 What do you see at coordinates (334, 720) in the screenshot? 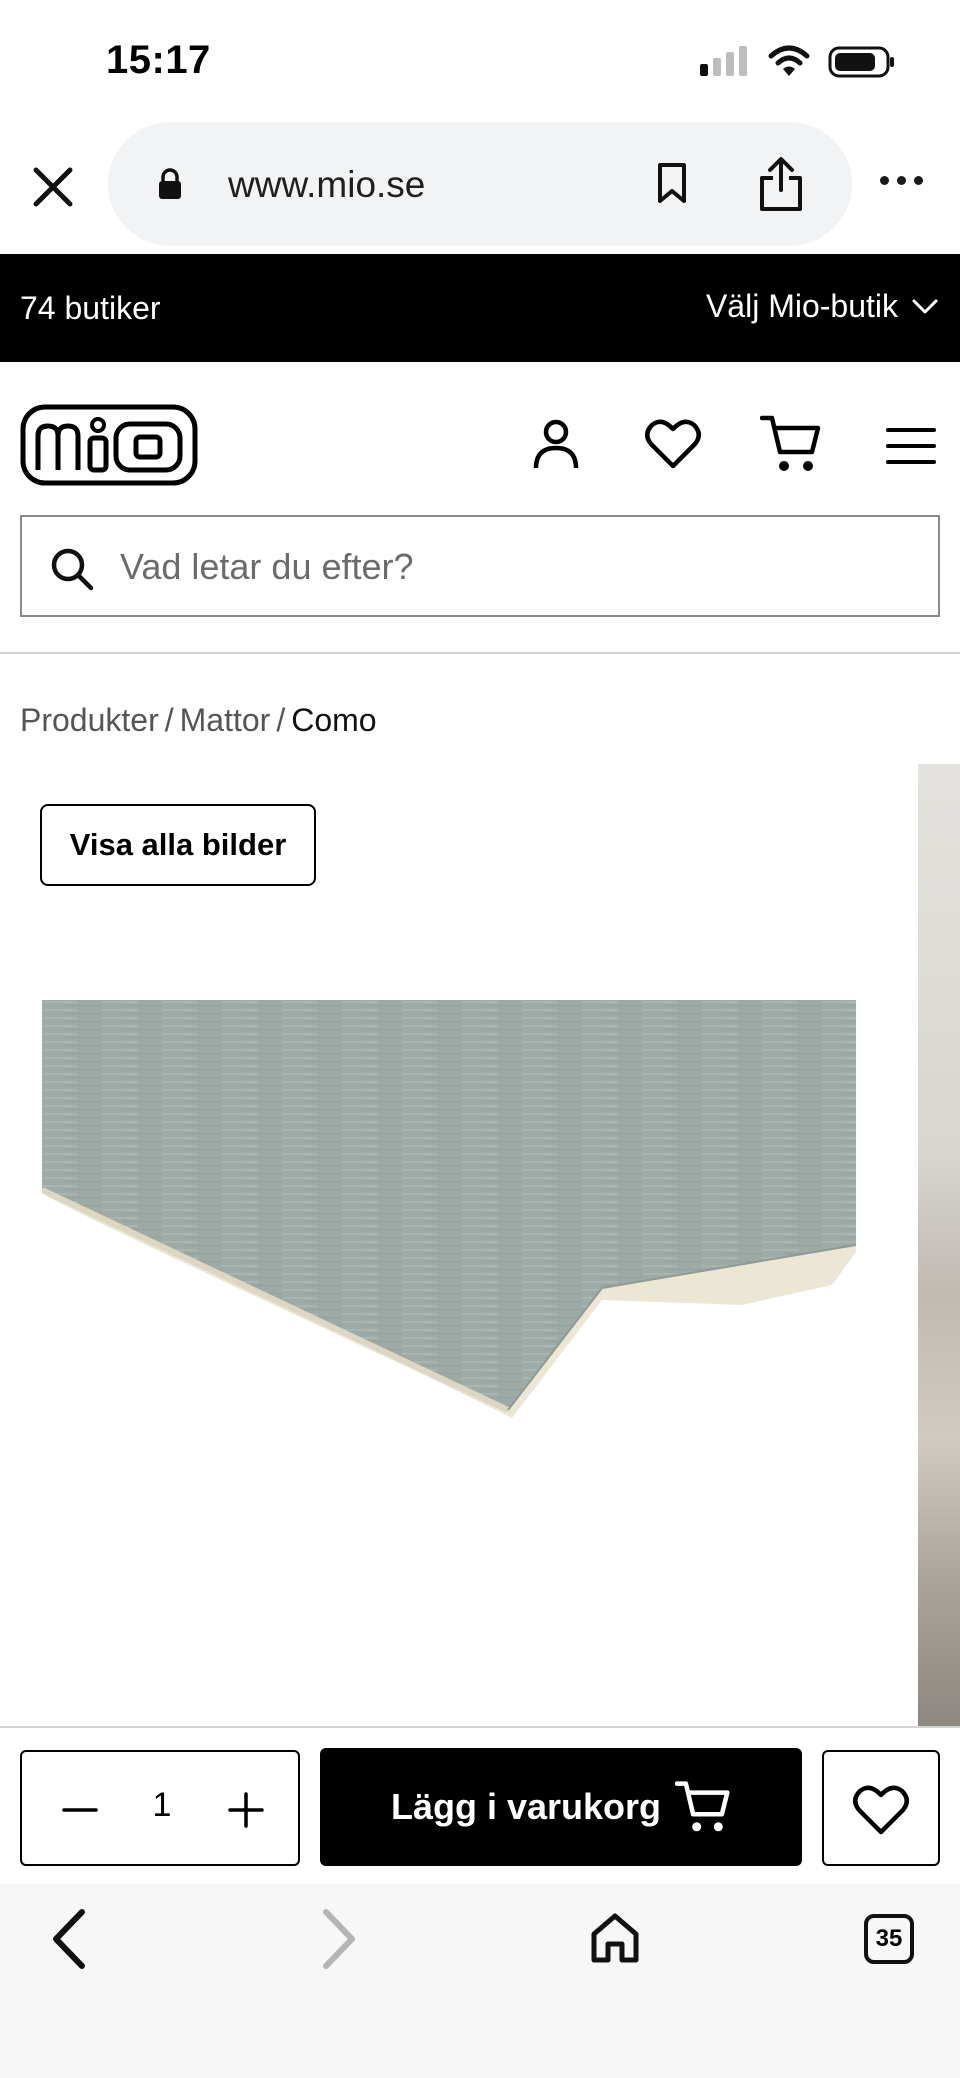
I see `breadcrumb-current: Como` at bounding box center [334, 720].